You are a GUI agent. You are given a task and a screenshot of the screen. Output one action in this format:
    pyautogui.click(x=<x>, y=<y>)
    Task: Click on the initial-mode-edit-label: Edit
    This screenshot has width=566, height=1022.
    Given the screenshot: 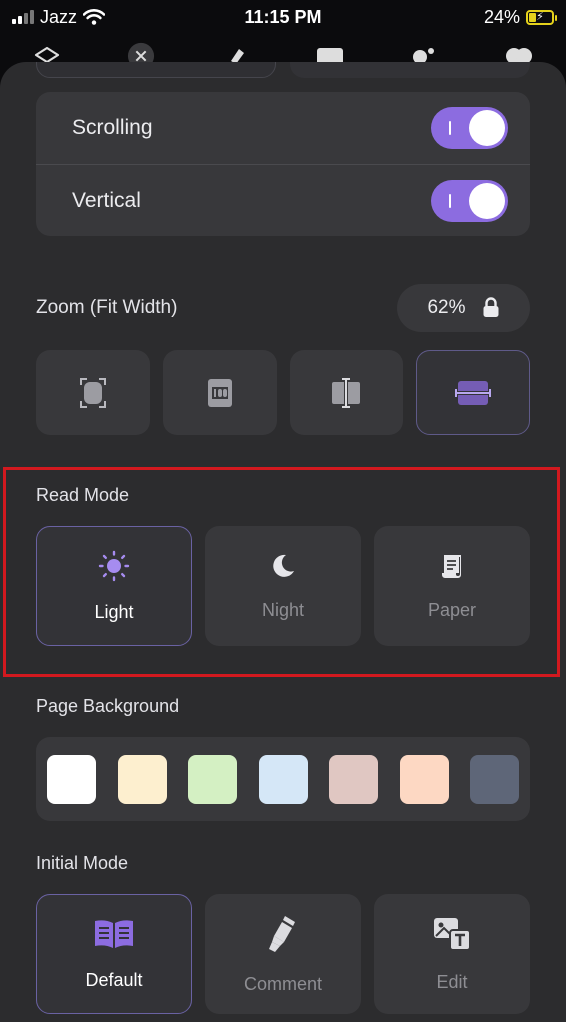 What is the action you would take?
    pyautogui.click(x=452, y=981)
    